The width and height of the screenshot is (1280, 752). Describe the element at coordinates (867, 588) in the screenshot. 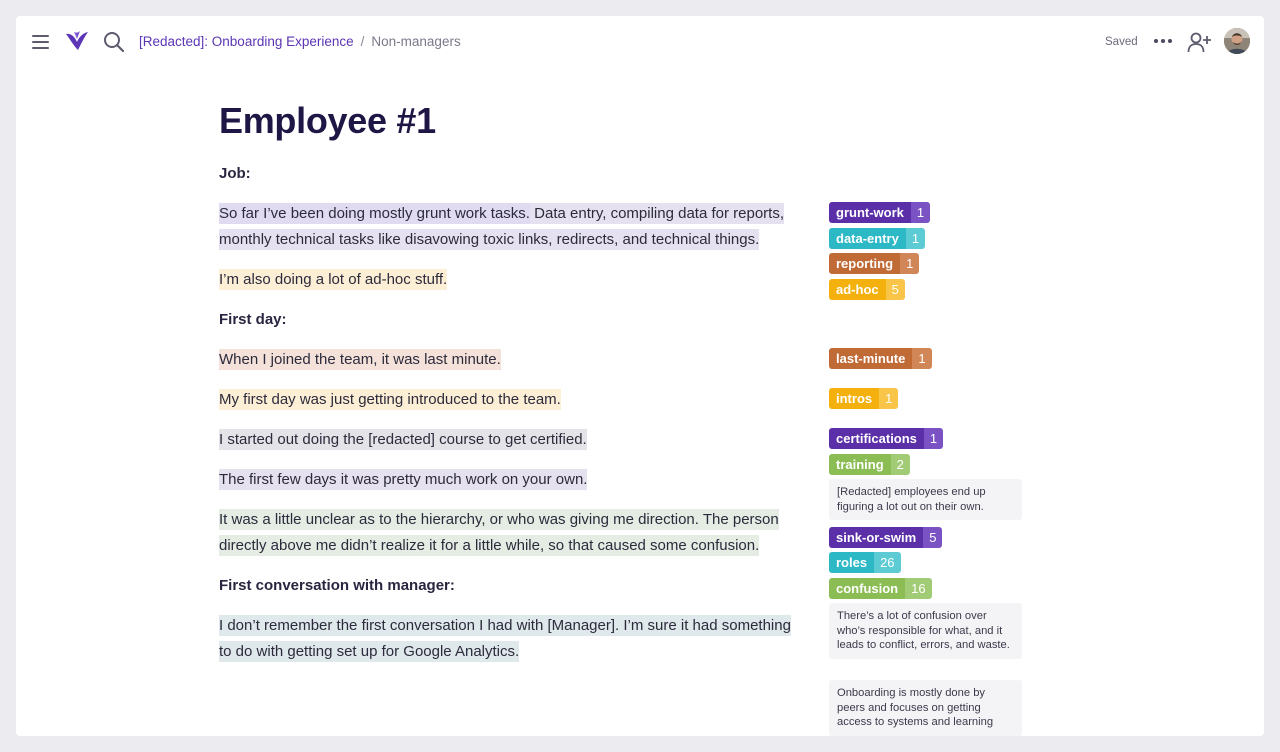

I see `tag-label: confusion` at that location.